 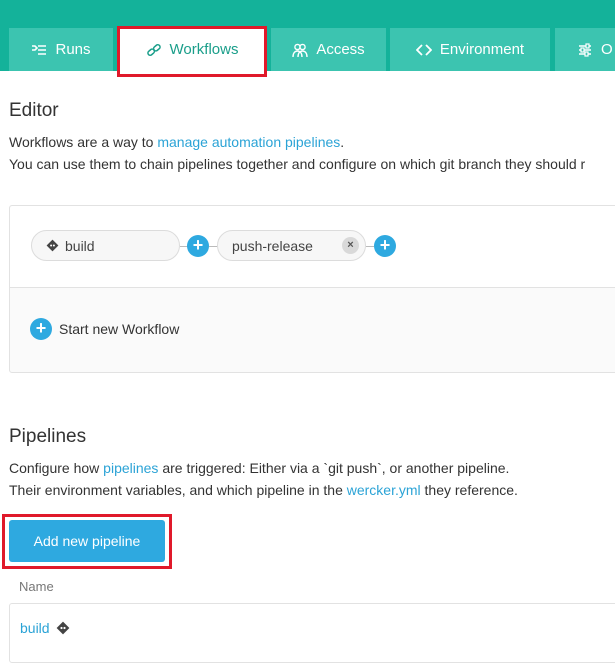 What do you see at coordinates (83, 142) in the screenshot?
I see `editor-line1-prefix: Workflows are a way to` at bounding box center [83, 142].